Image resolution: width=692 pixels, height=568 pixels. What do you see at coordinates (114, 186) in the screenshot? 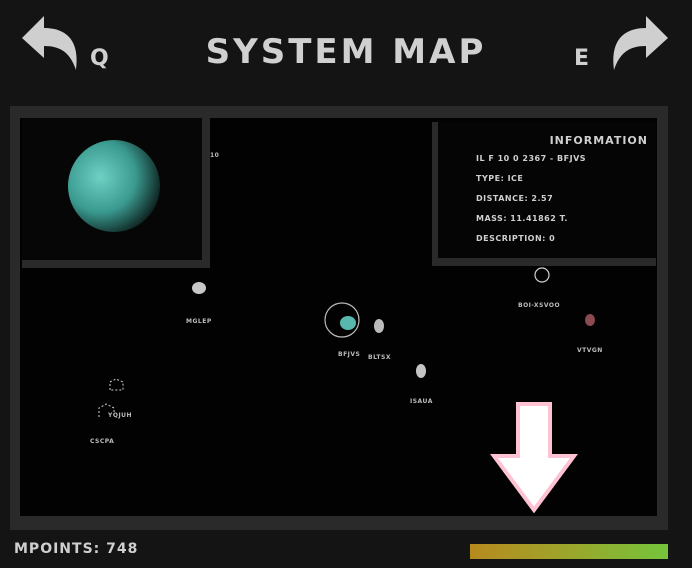
I see `ice-planet-image` at bounding box center [114, 186].